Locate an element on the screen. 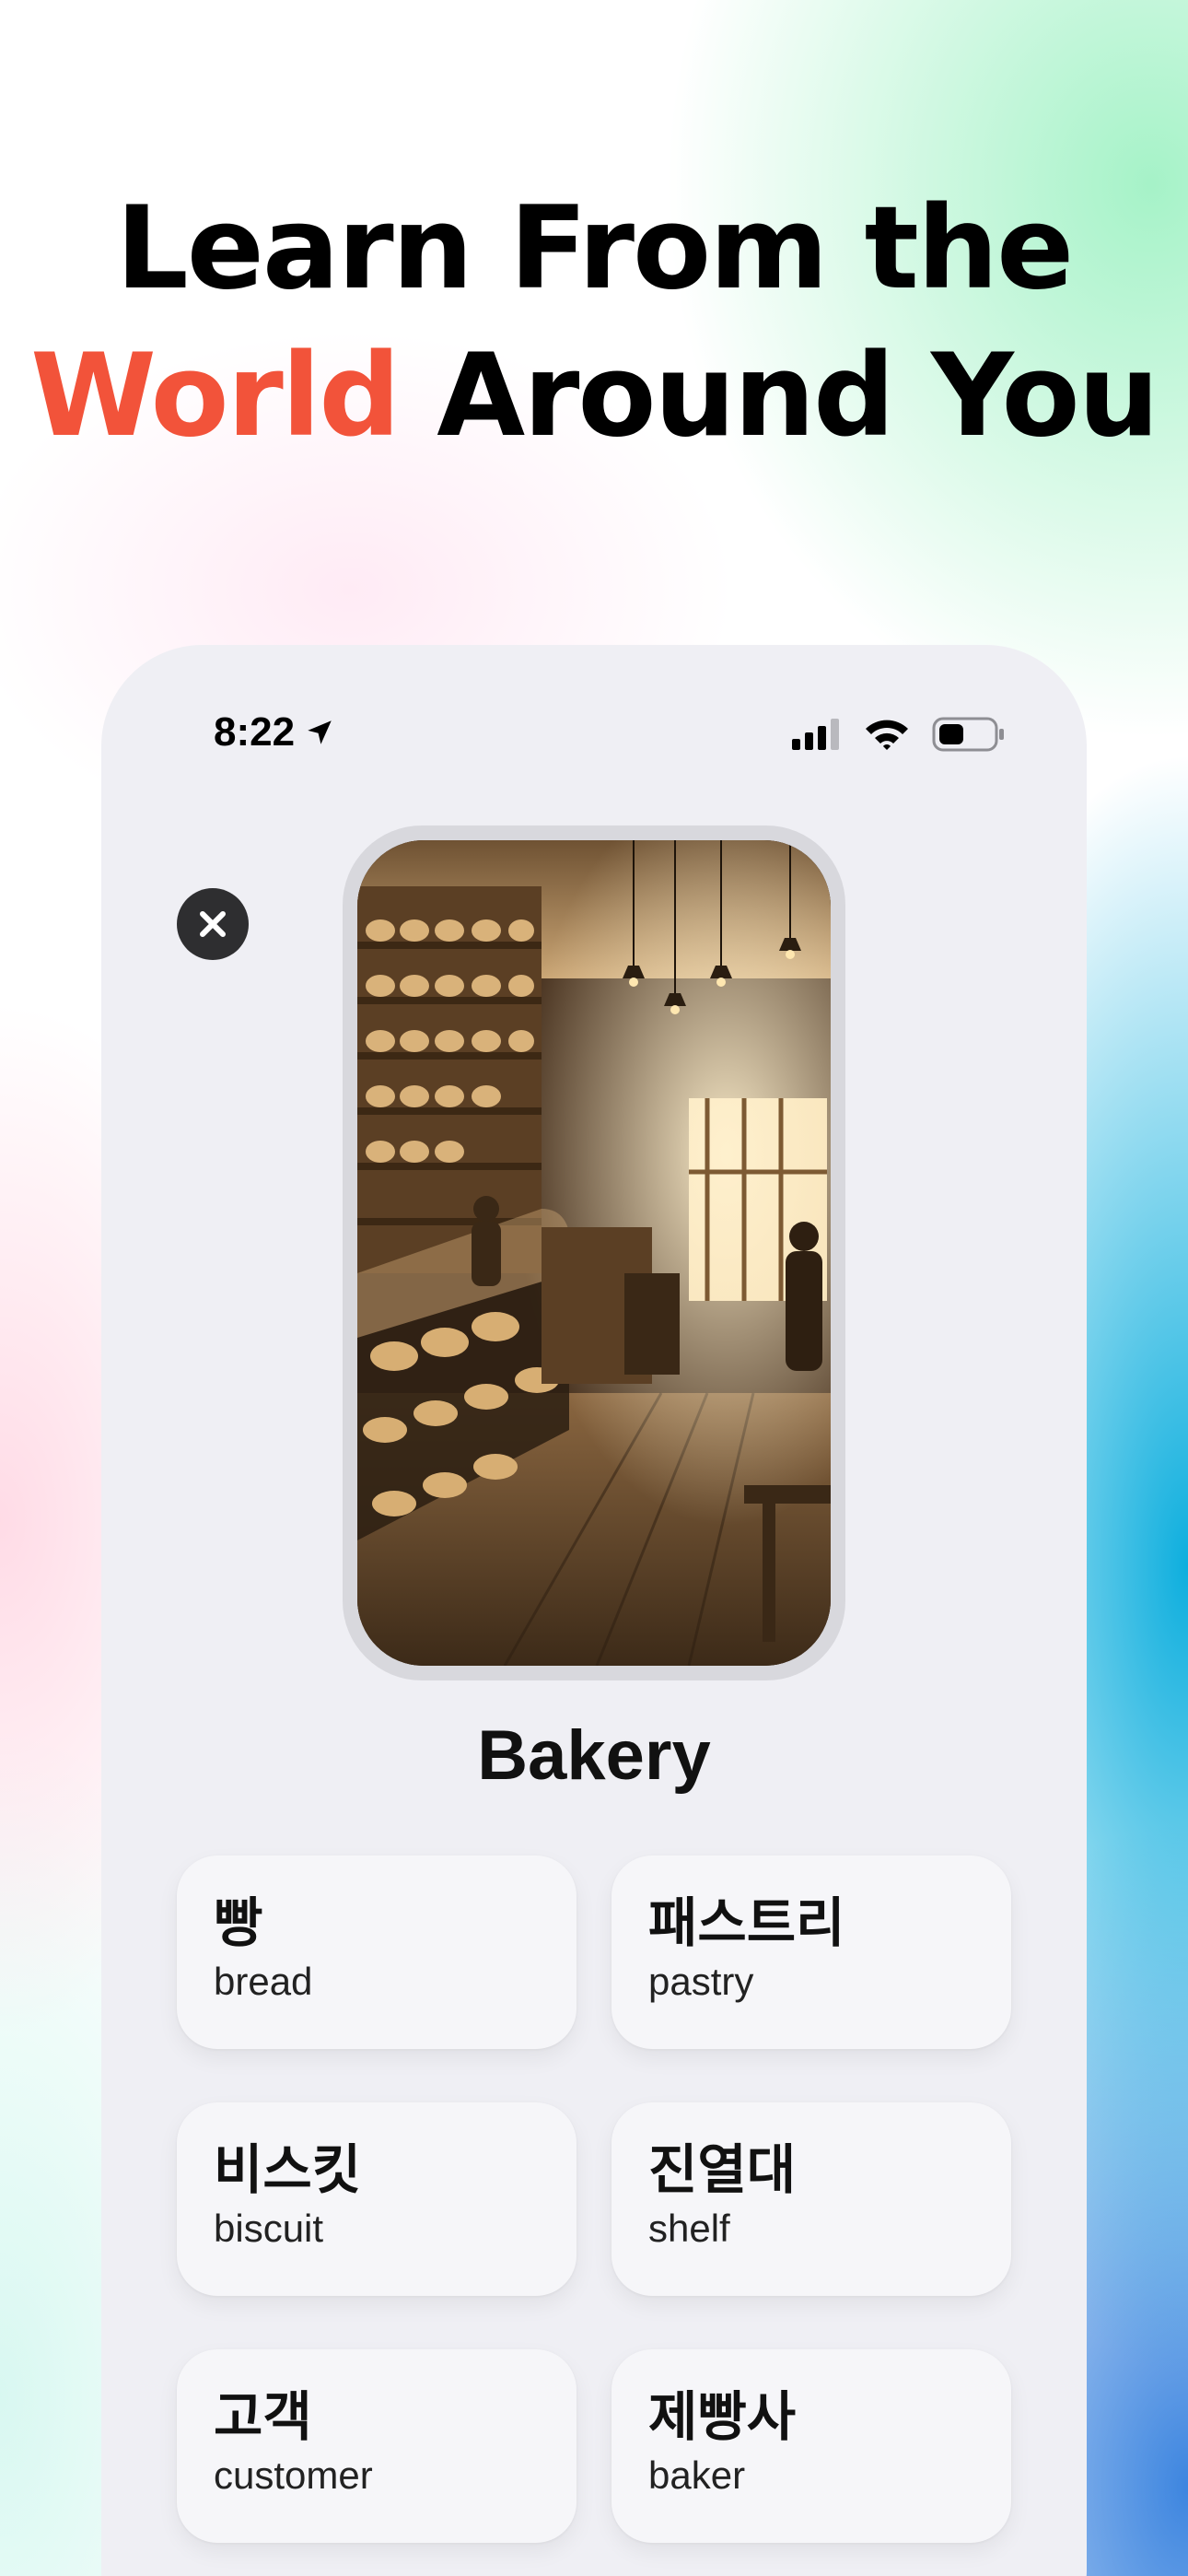  headline: Learn From the World Around You is located at coordinates (594, 322).